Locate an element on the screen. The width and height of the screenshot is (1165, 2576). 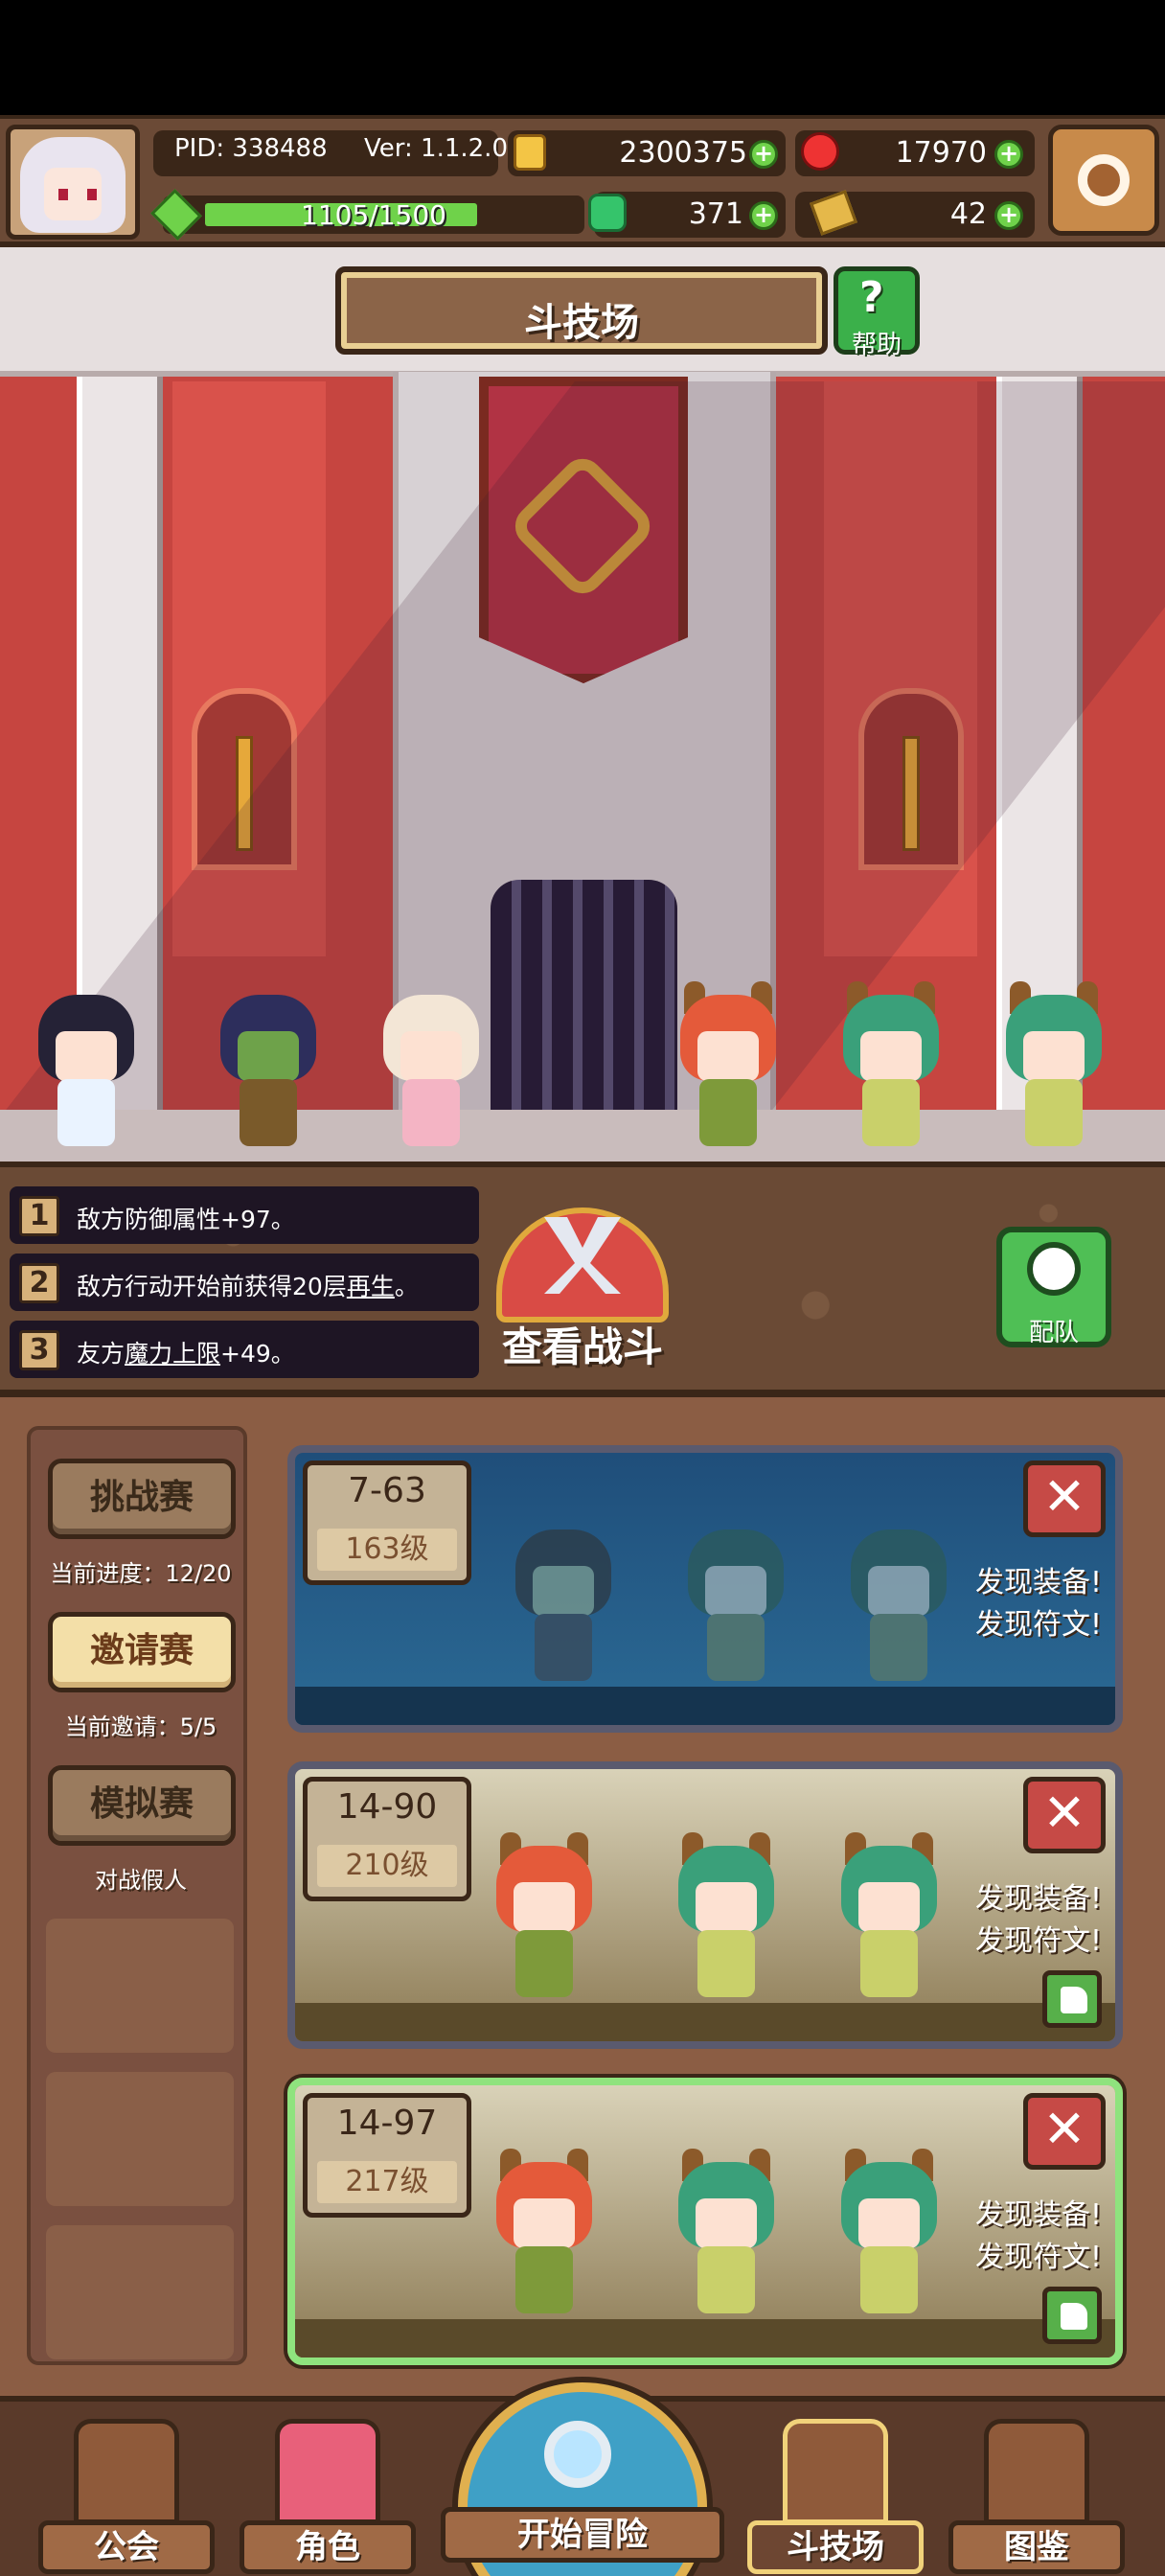
add-clover-icon: + is located at coordinates (763, 216).